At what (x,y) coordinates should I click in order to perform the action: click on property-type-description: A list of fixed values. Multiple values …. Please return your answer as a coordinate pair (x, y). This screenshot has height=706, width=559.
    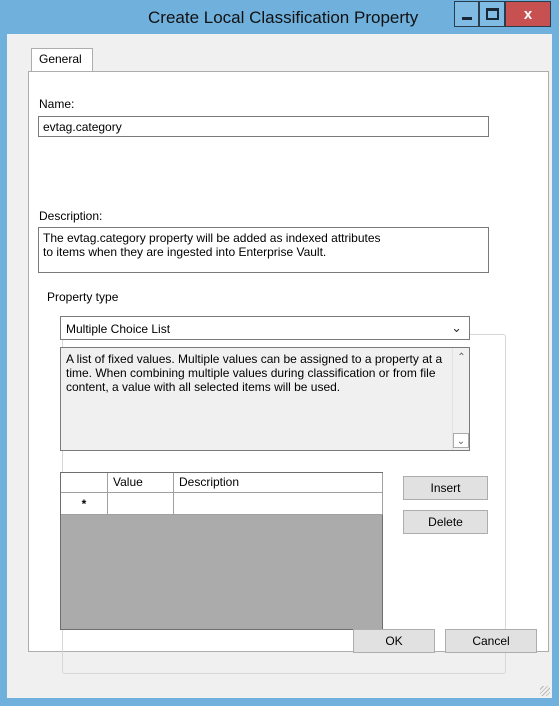
    Looking at the image, I should click on (265, 399).